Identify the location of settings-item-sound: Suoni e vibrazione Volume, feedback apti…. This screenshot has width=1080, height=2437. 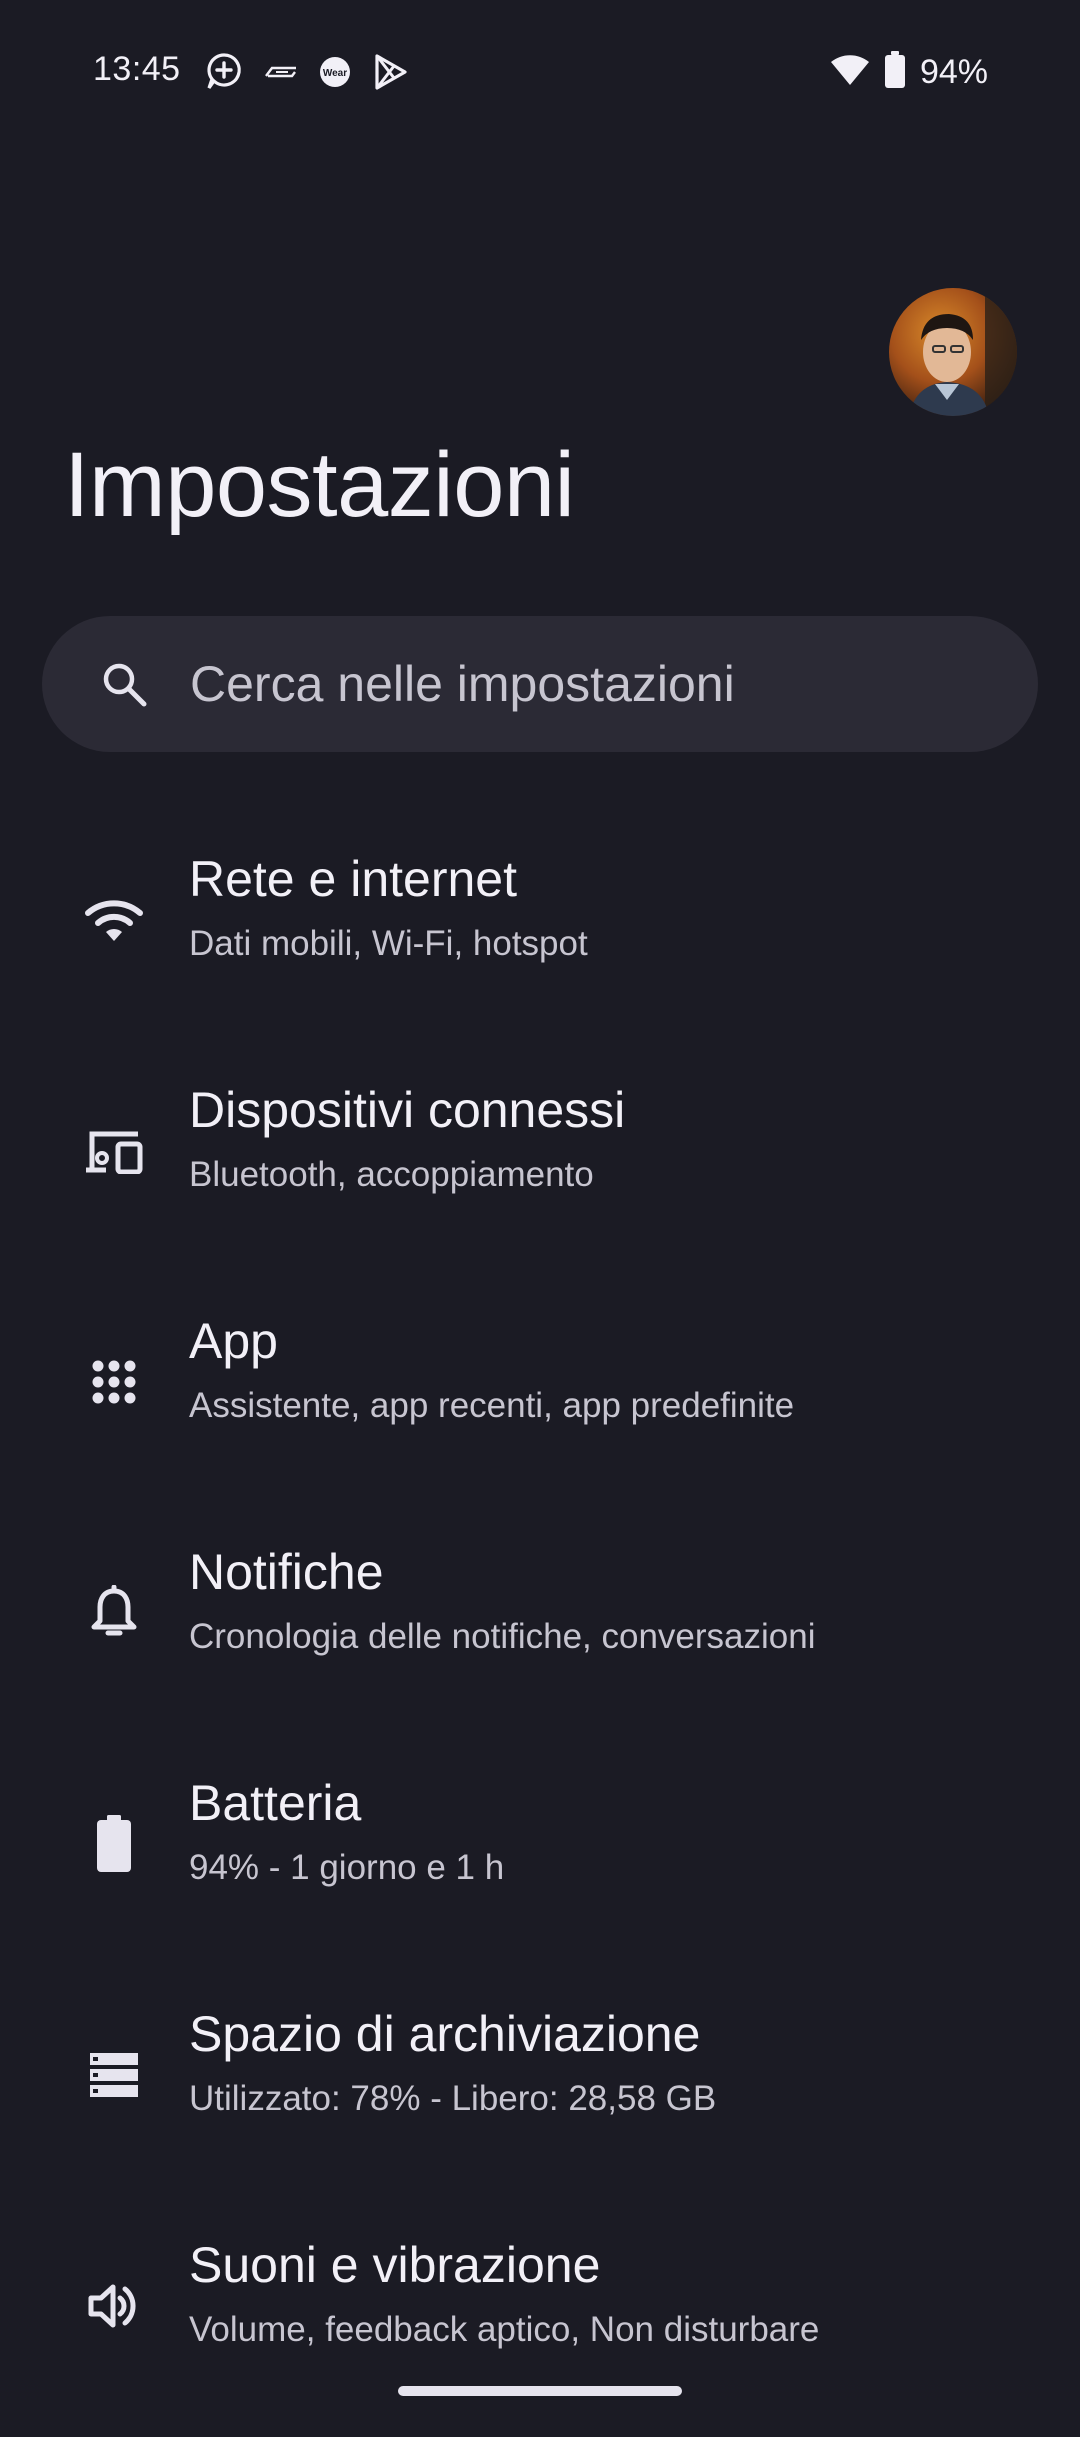
(540, 2321).